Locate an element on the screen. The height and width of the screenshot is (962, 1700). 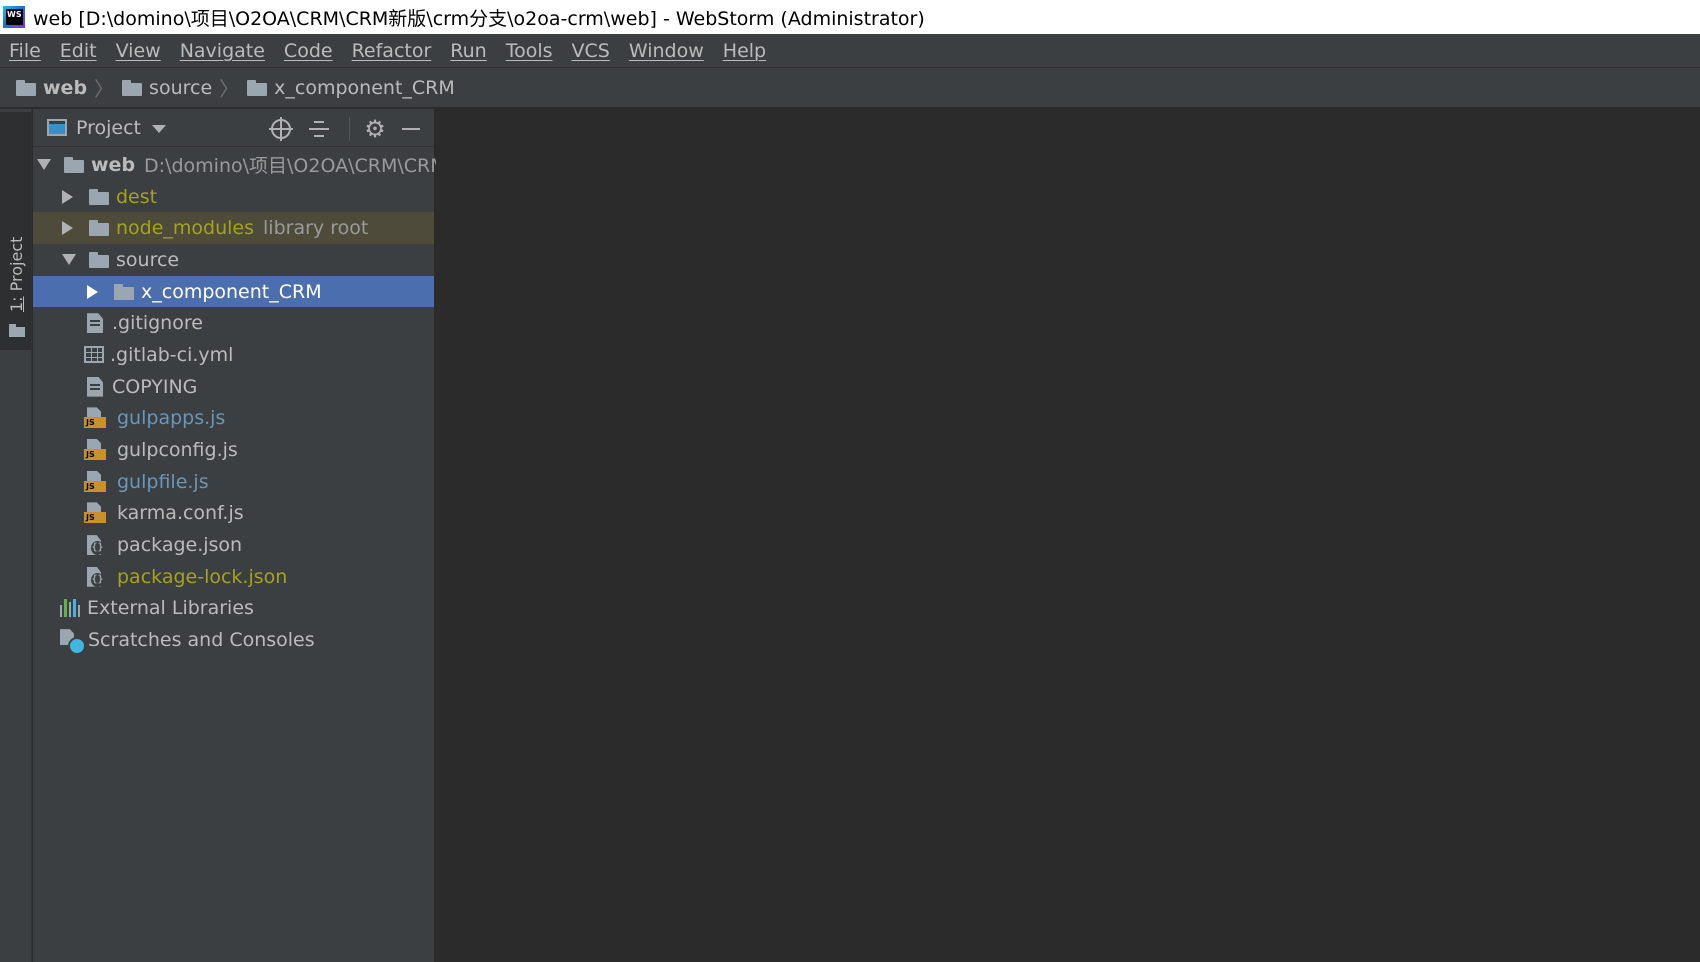
tree-node-label: gulpapps.js is located at coordinates (171, 418).